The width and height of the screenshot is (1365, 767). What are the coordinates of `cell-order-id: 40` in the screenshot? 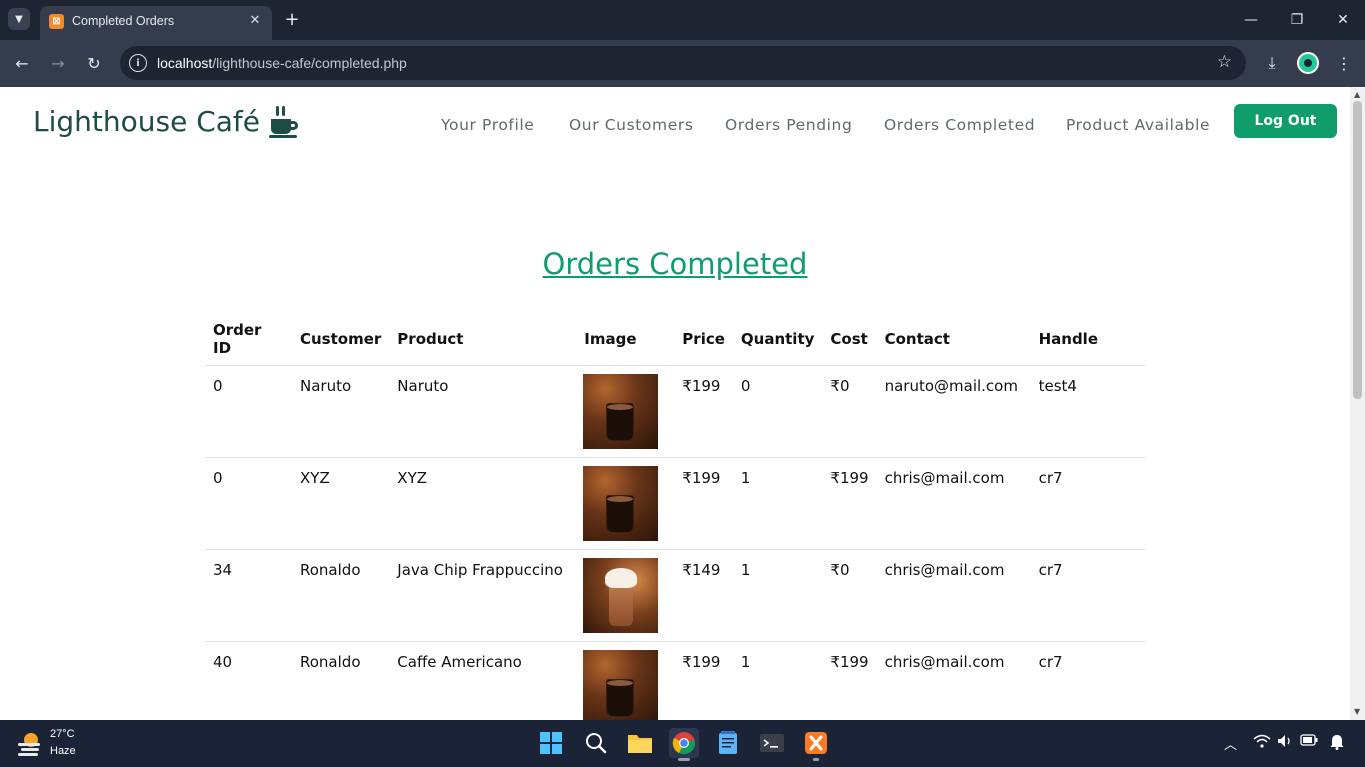 It's located at (248, 680).